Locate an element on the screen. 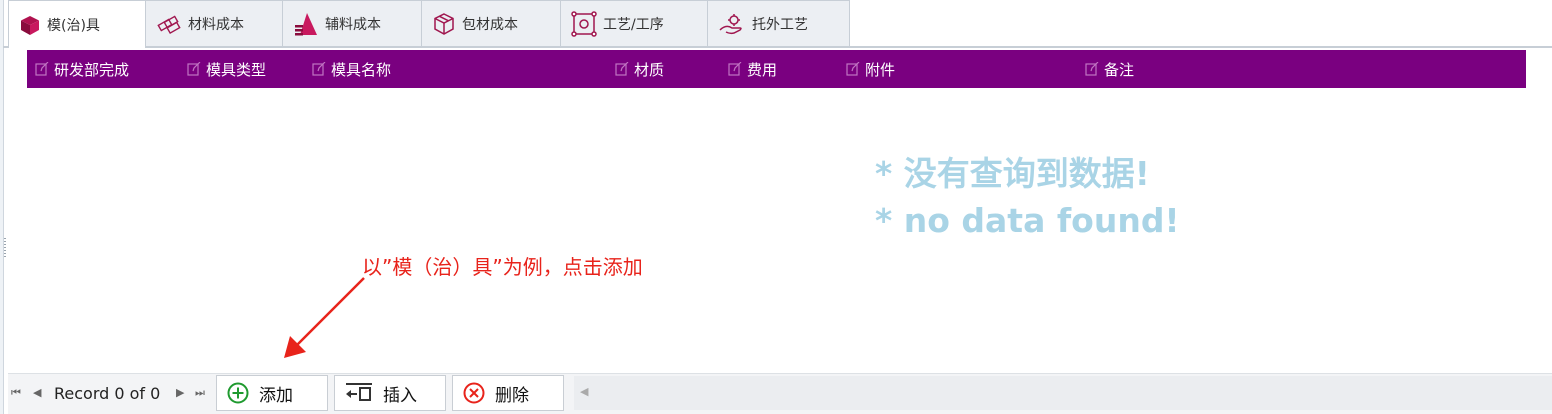 This screenshot has height=414, width=1552. grid-header: 研发部完成 模具类型 模具名称 材质 费用 附件 备注 is located at coordinates (776, 69).